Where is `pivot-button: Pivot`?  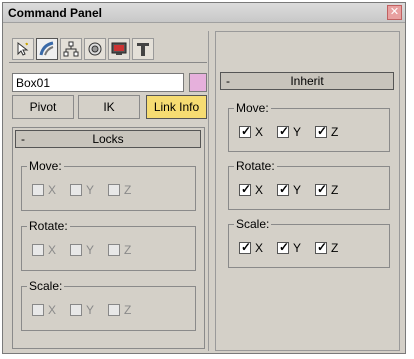
pivot-button: Pivot is located at coordinates (43, 107).